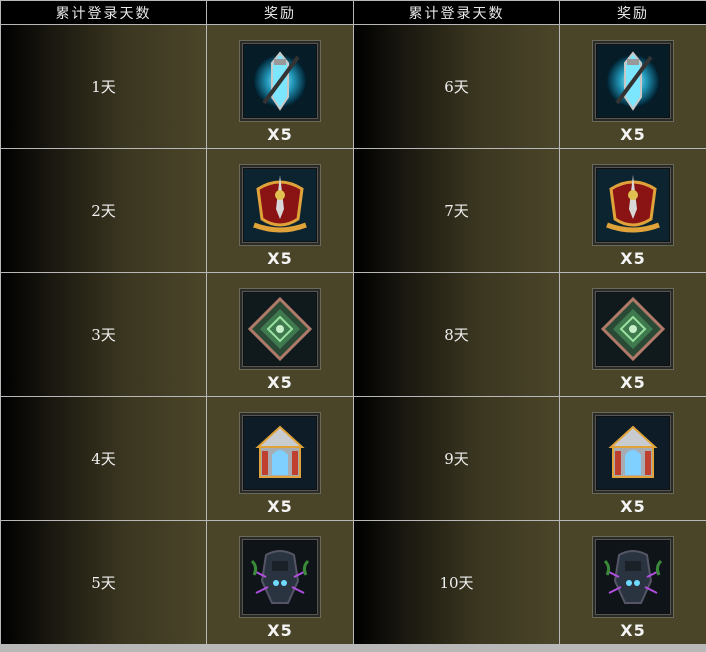  Describe the element at coordinates (103, 582) in the screenshot. I see `day-count-cell: 5天` at that location.